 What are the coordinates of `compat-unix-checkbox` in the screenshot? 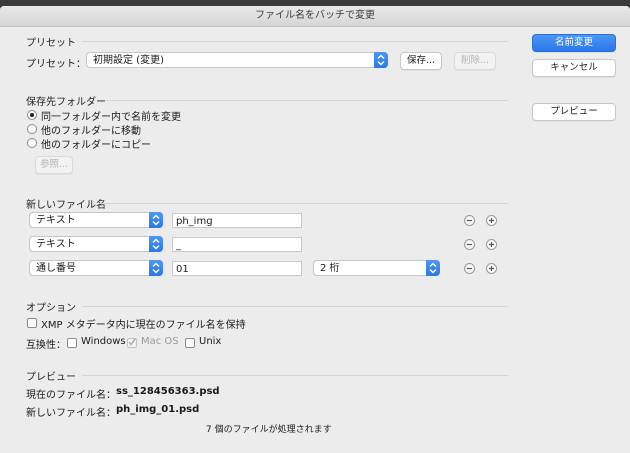 It's located at (190, 343).